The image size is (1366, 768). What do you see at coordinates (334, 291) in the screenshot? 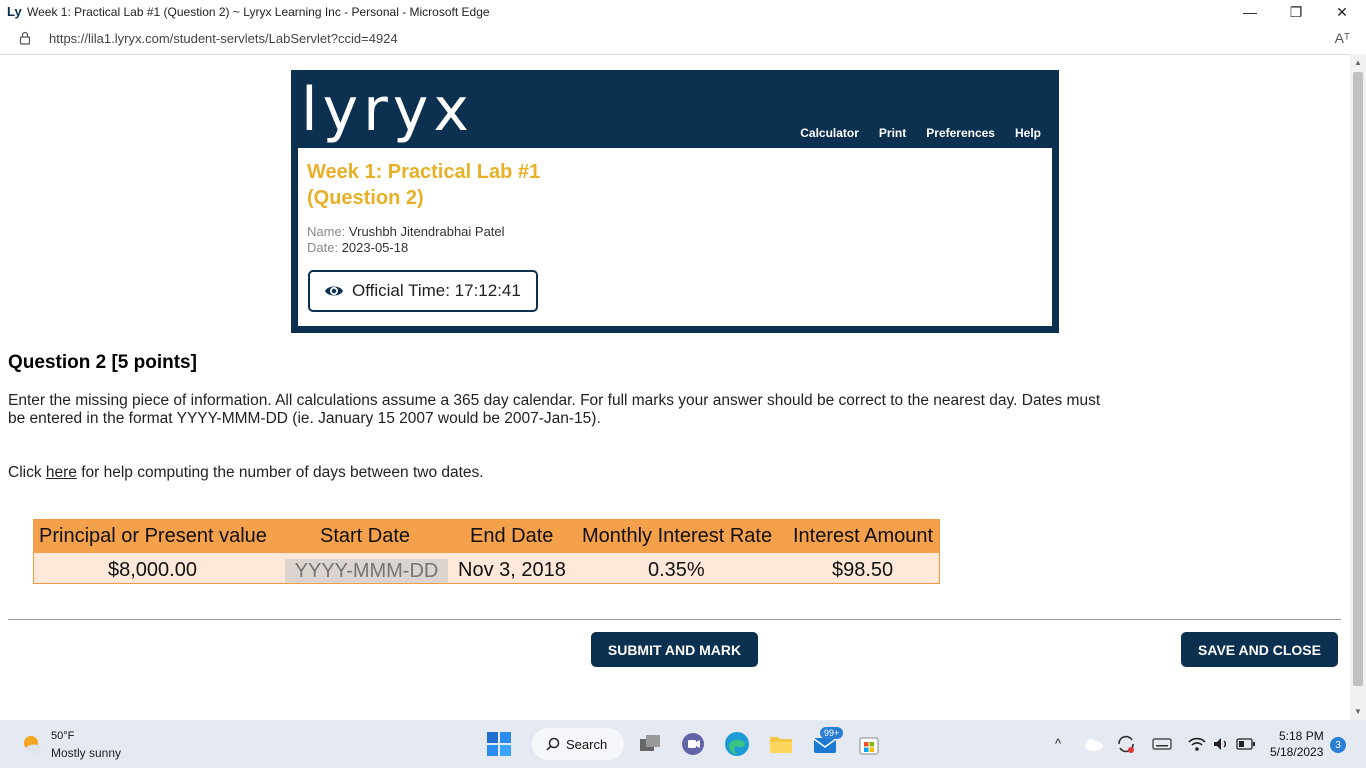
I see `eye-icon` at bounding box center [334, 291].